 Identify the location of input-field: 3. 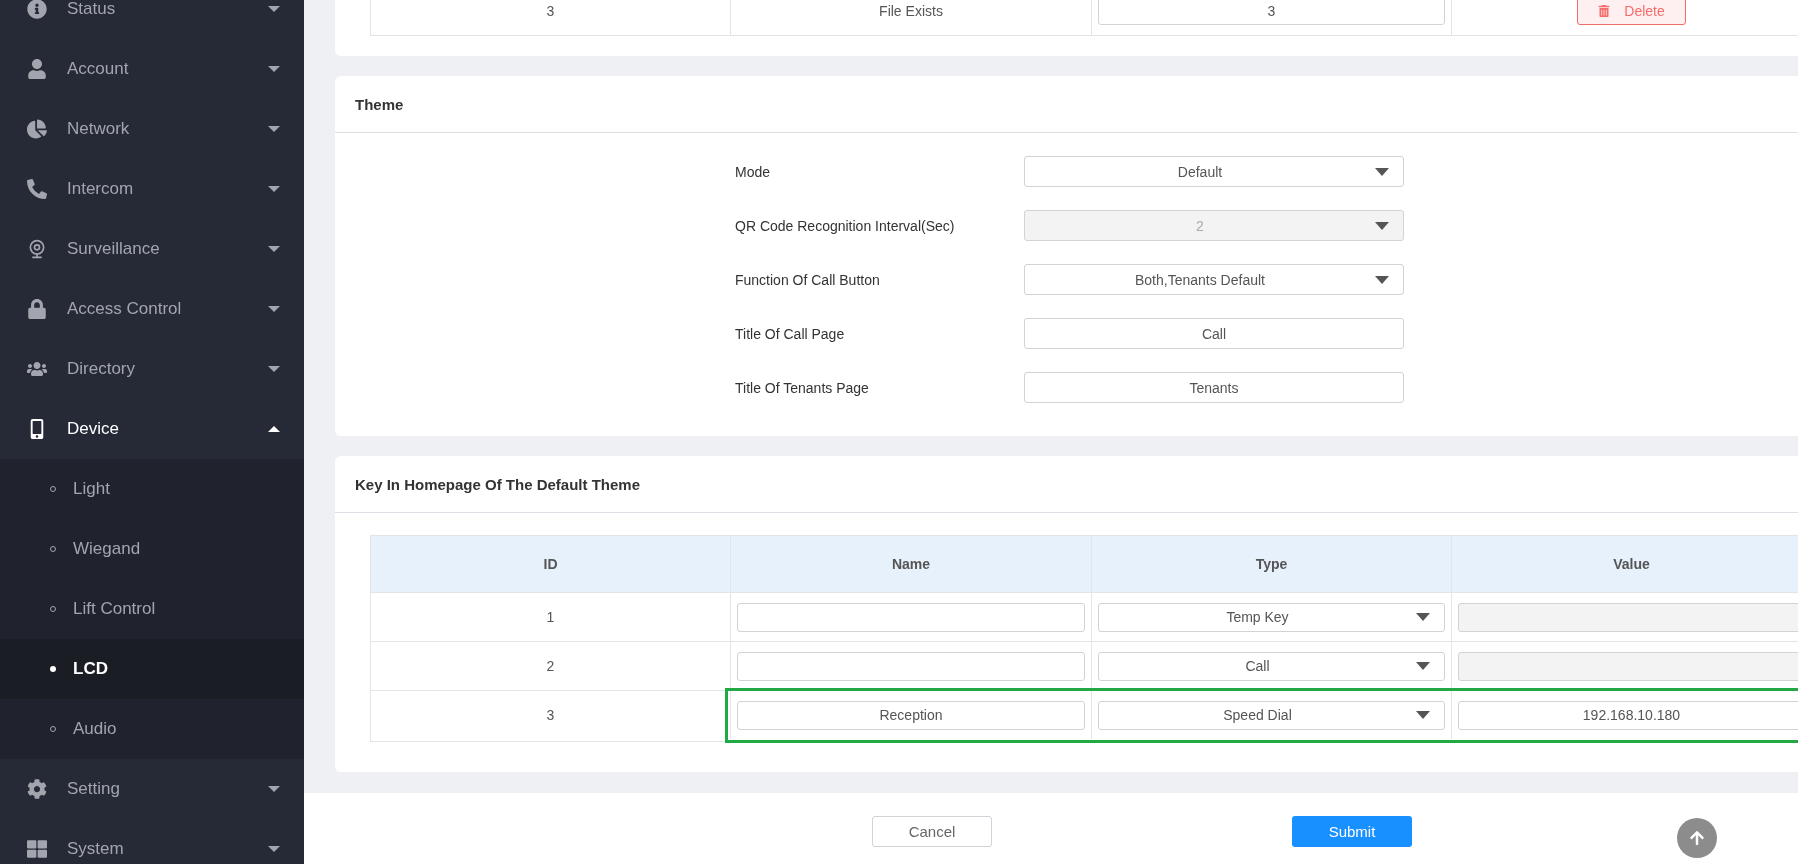
(1271, 12).